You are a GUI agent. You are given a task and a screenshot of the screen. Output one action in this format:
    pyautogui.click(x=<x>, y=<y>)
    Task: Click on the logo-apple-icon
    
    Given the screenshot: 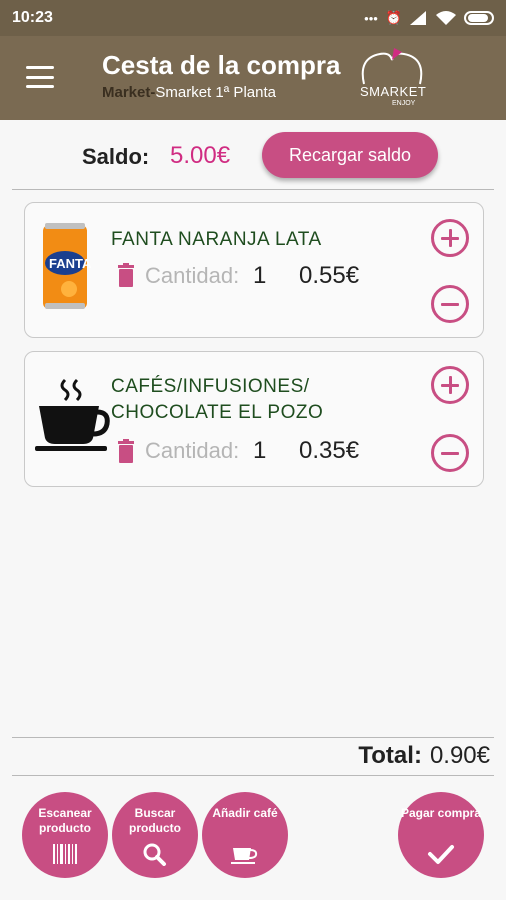 What is the action you would take?
    pyautogui.click(x=392, y=66)
    